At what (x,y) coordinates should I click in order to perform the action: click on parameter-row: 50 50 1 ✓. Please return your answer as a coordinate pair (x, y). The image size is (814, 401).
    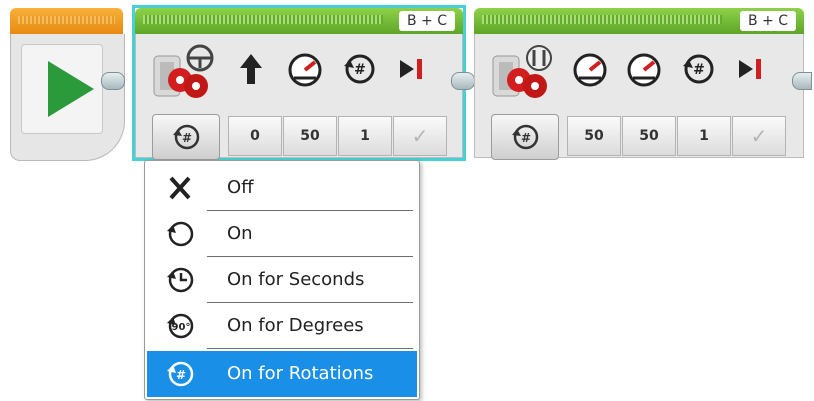
    Looking at the image, I should click on (677, 136).